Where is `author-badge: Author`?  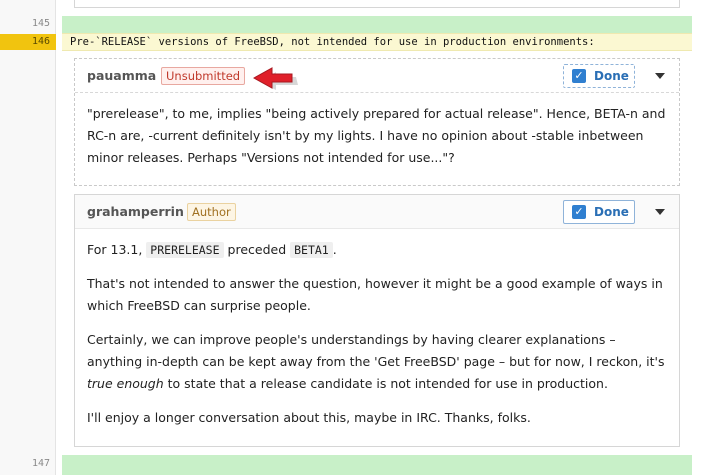
author-badge: Author is located at coordinates (211, 212).